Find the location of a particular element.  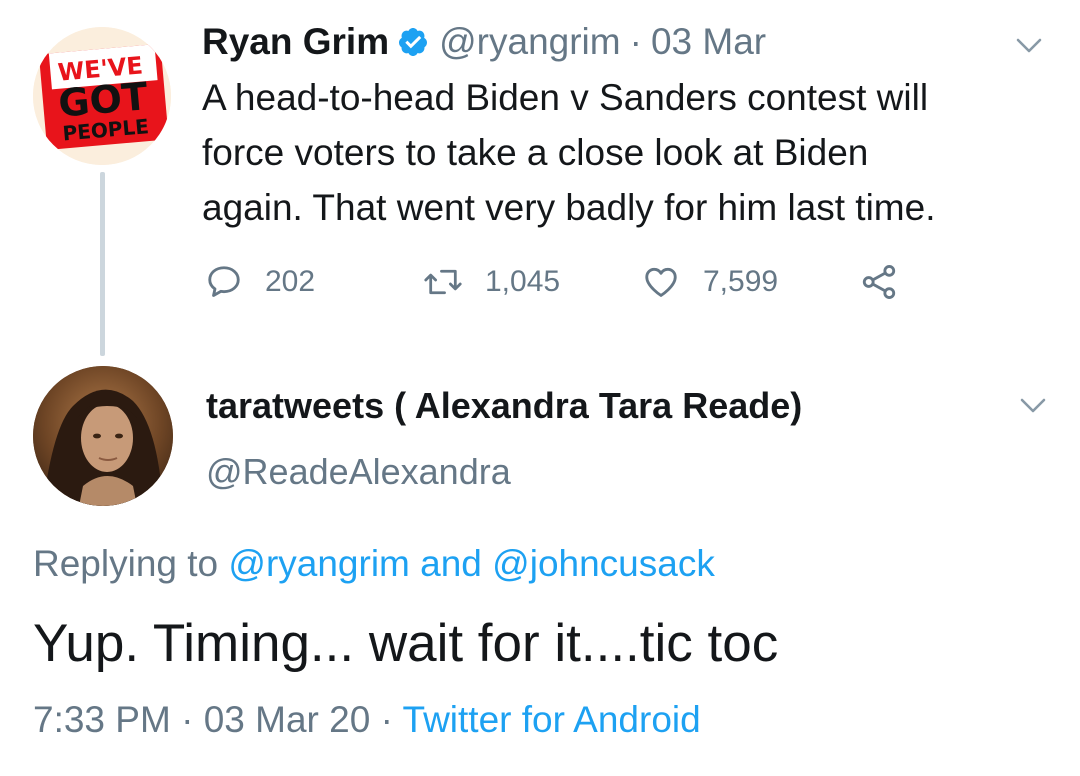

share-icon is located at coordinates (879, 282).